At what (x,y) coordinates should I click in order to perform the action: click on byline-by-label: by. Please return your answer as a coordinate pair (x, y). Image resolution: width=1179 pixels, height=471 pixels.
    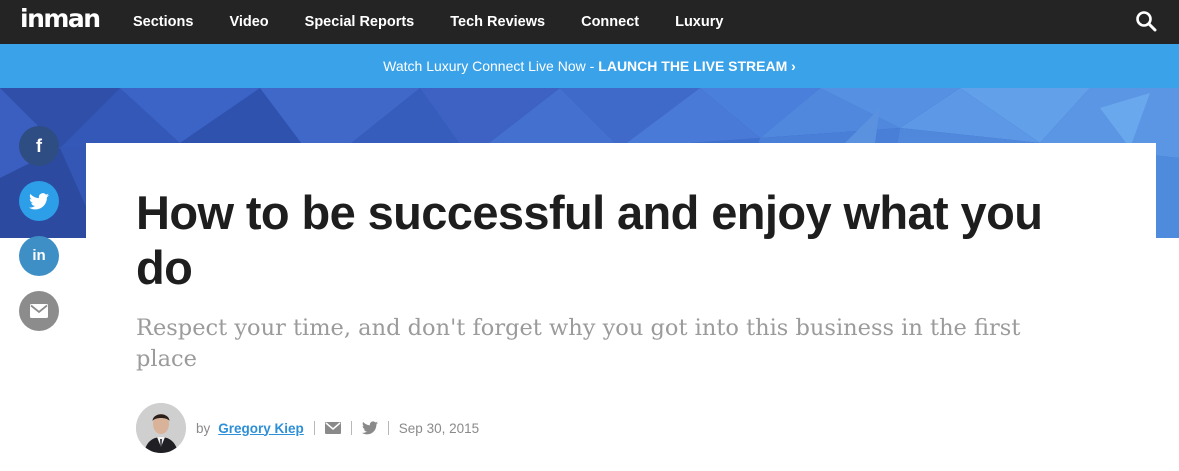
    Looking at the image, I should click on (203, 428).